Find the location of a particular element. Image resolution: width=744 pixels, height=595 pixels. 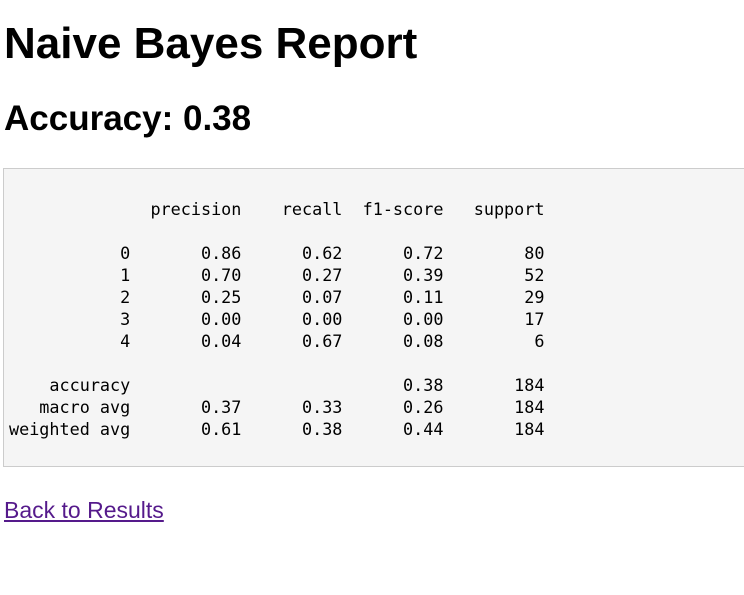

page-title: Naive Bayes Report is located at coordinates (211, 43).